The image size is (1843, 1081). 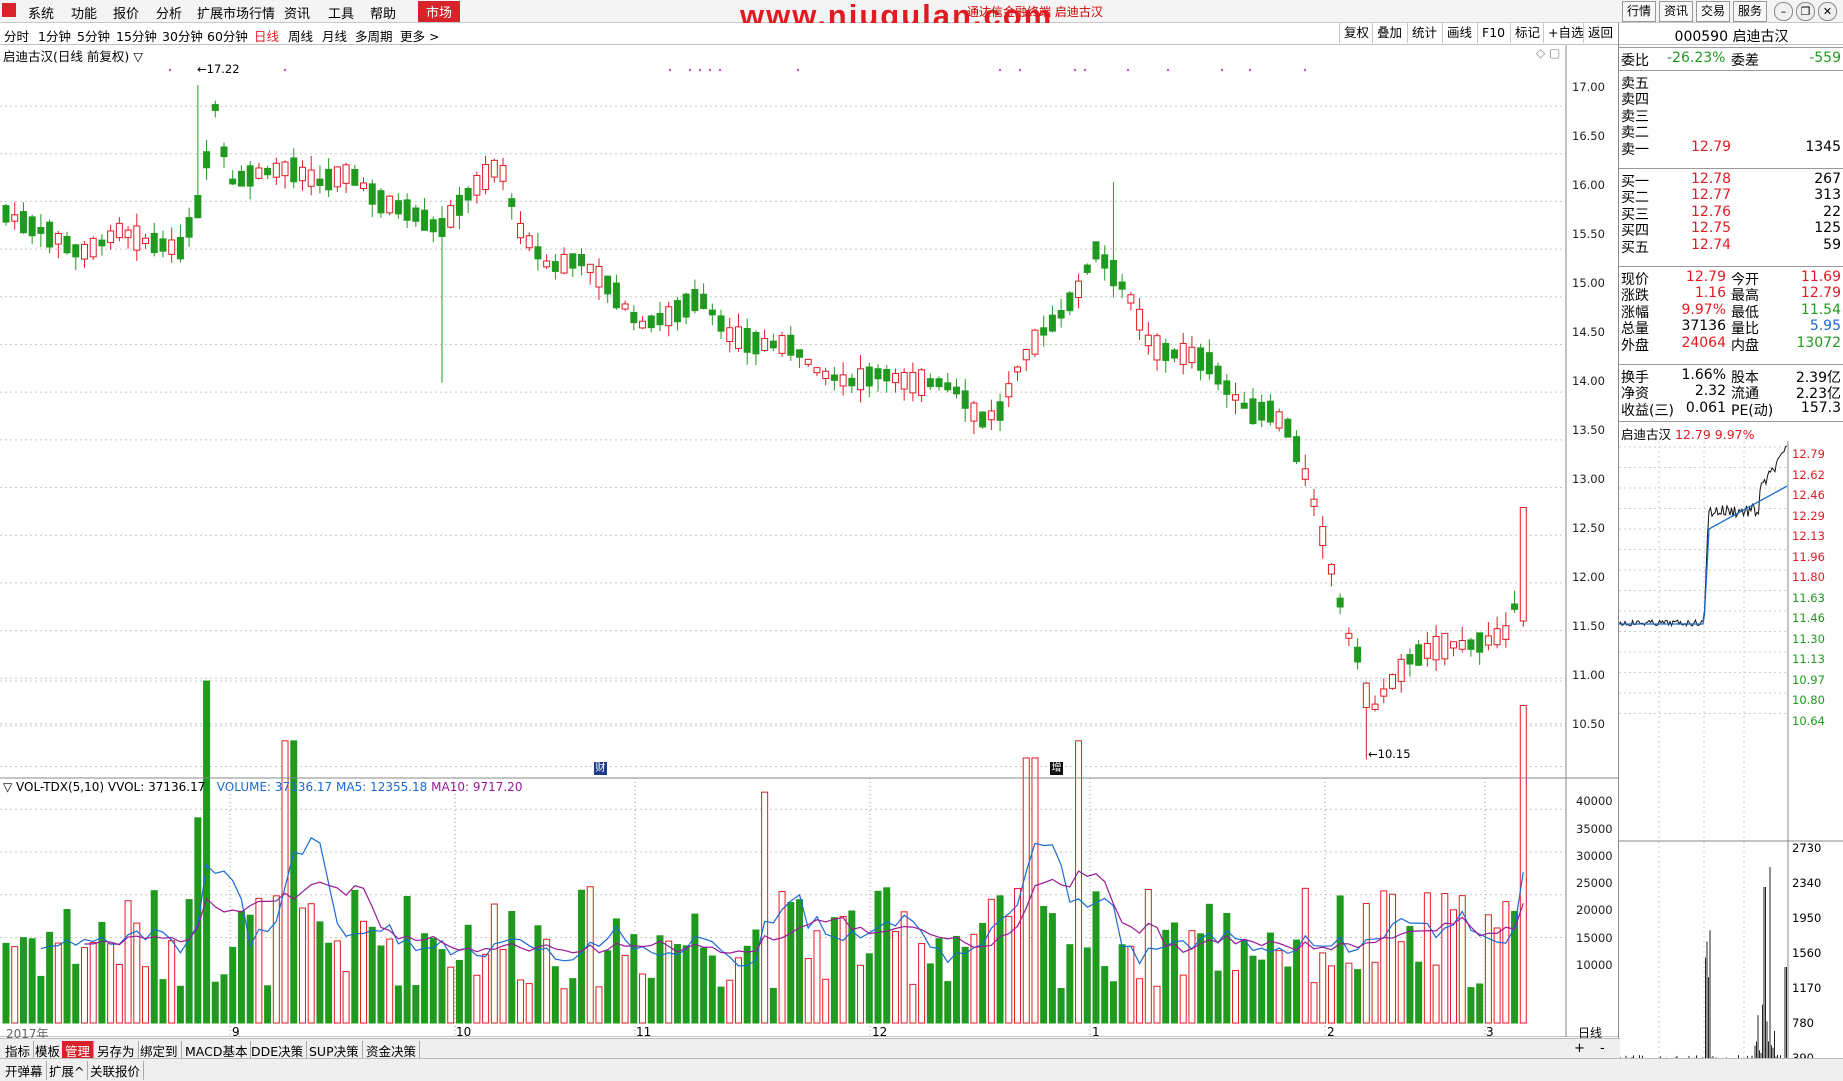 What do you see at coordinates (439, 11) in the screenshot?
I see `menu-market: 市场` at bounding box center [439, 11].